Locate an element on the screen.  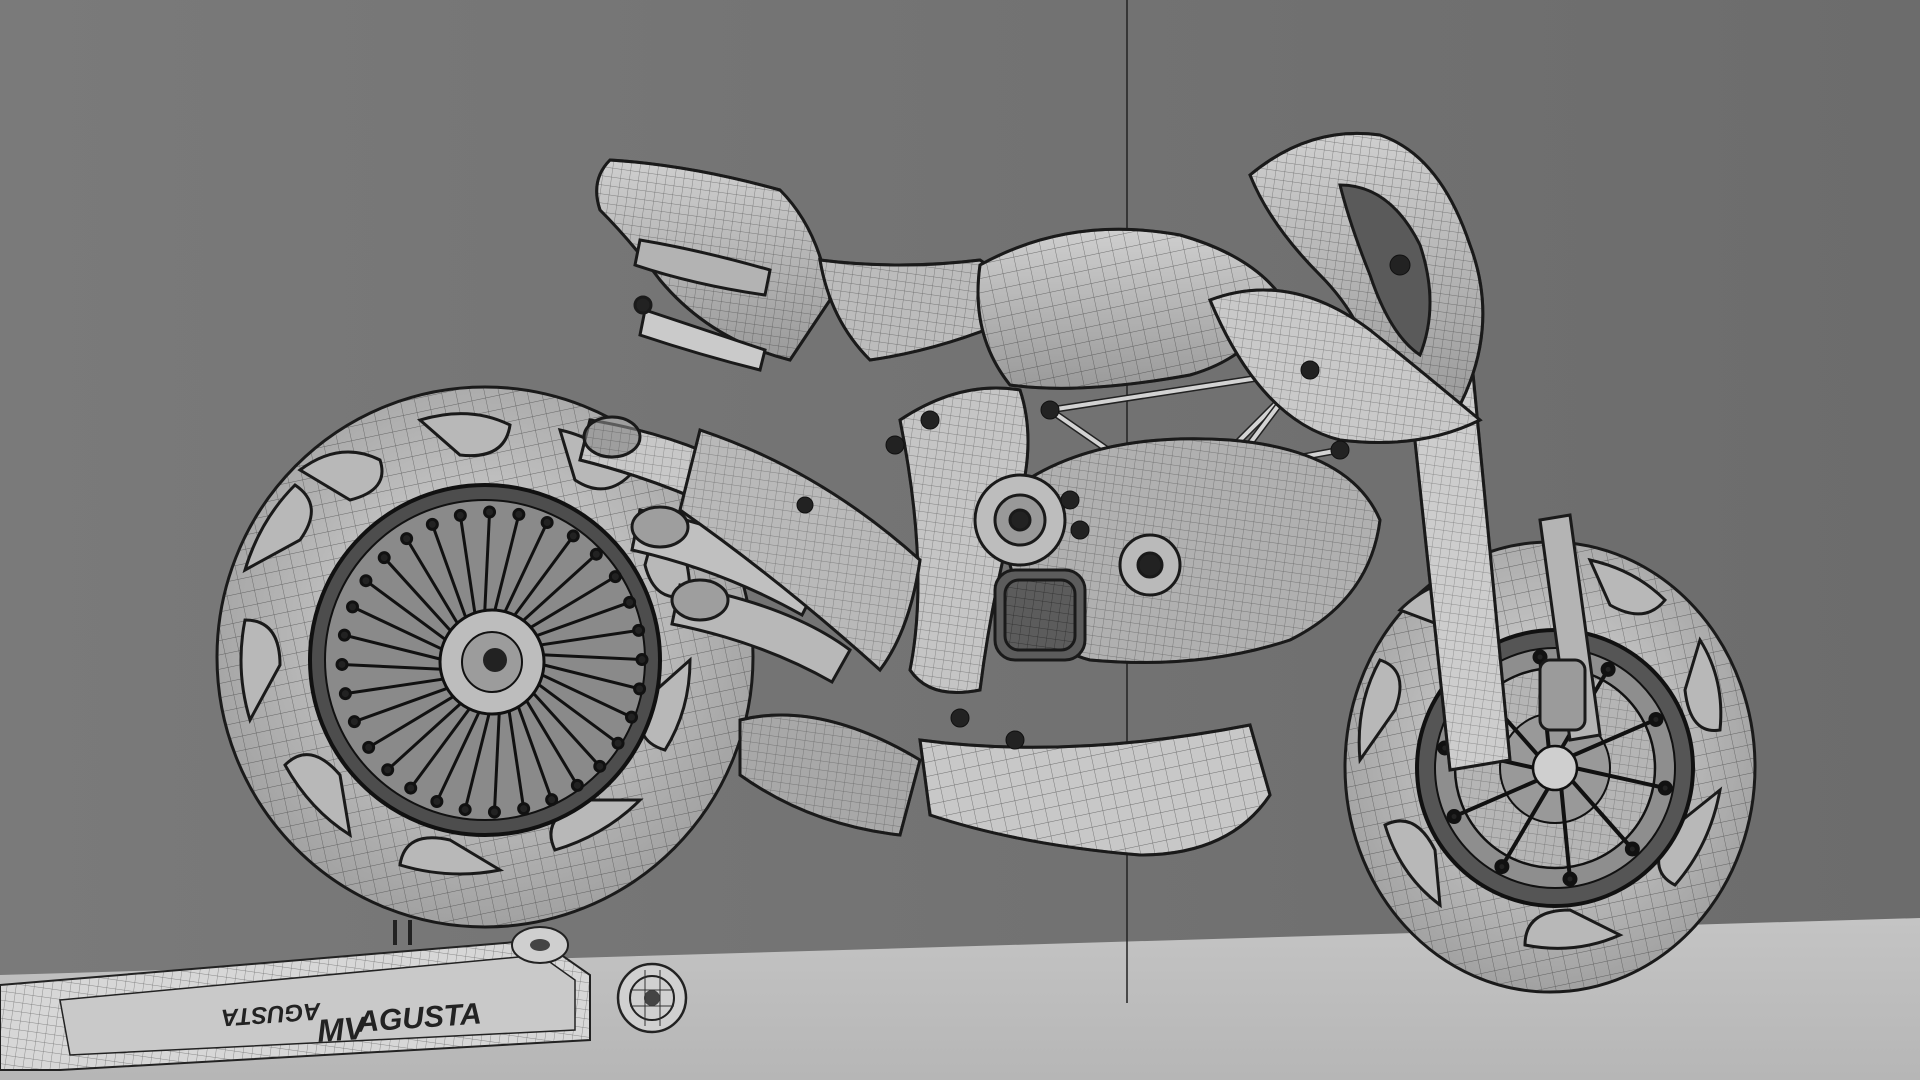
front-wheel is located at coordinates (1550, 767).